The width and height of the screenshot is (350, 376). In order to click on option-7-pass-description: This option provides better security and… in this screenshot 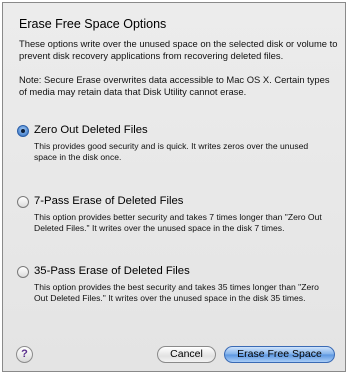, I will do `click(178, 222)`.